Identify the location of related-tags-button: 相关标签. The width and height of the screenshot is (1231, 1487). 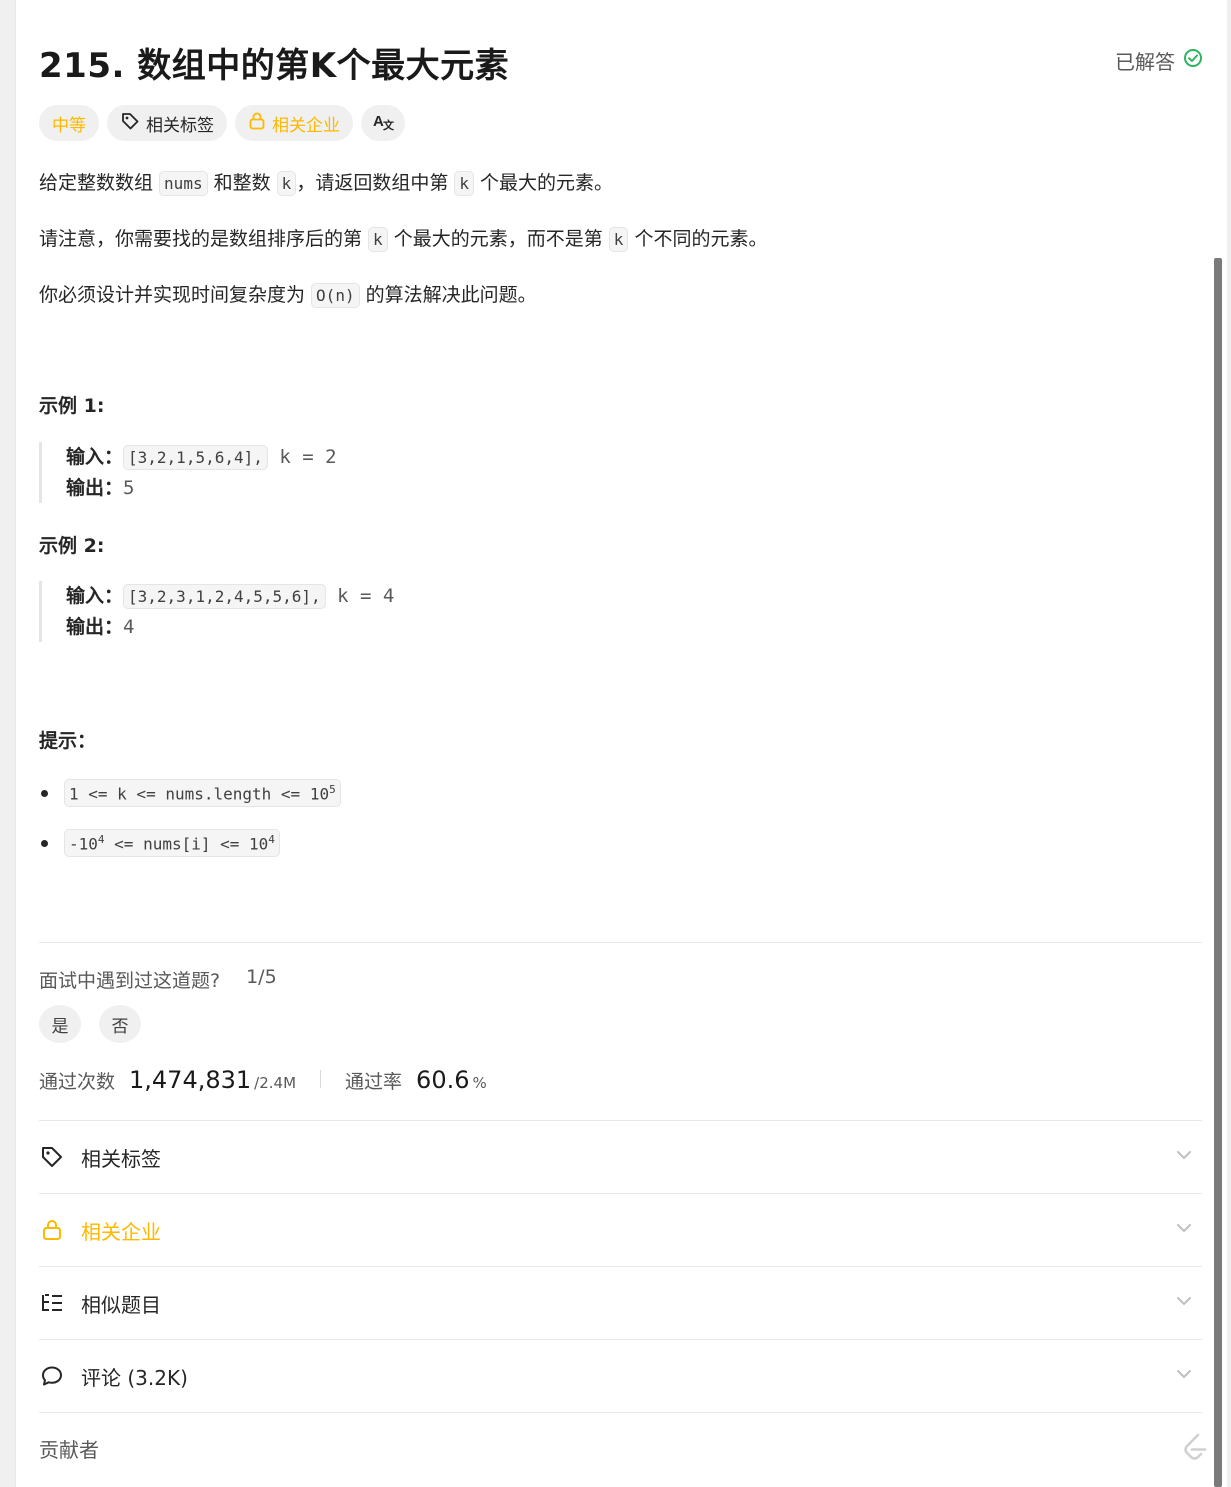
(167, 123).